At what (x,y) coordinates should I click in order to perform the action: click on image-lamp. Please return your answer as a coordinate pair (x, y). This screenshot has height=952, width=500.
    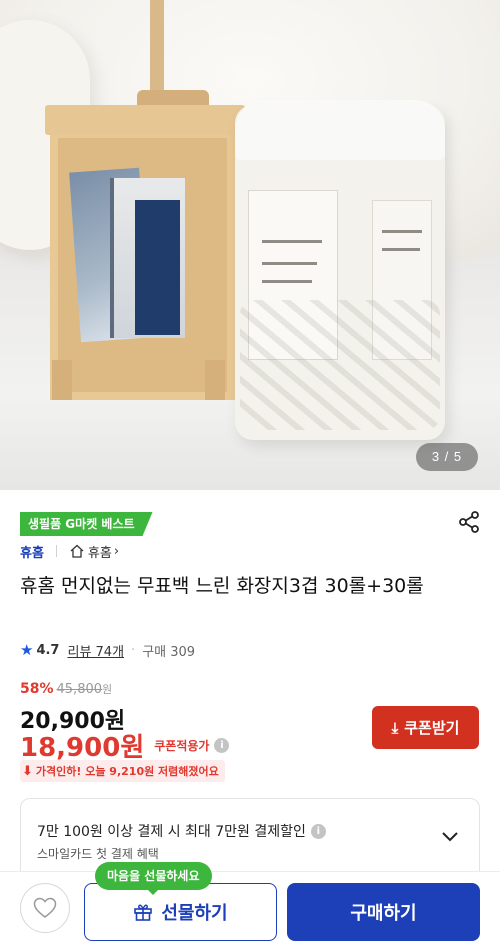
    Looking at the image, I should click on (157, 47).